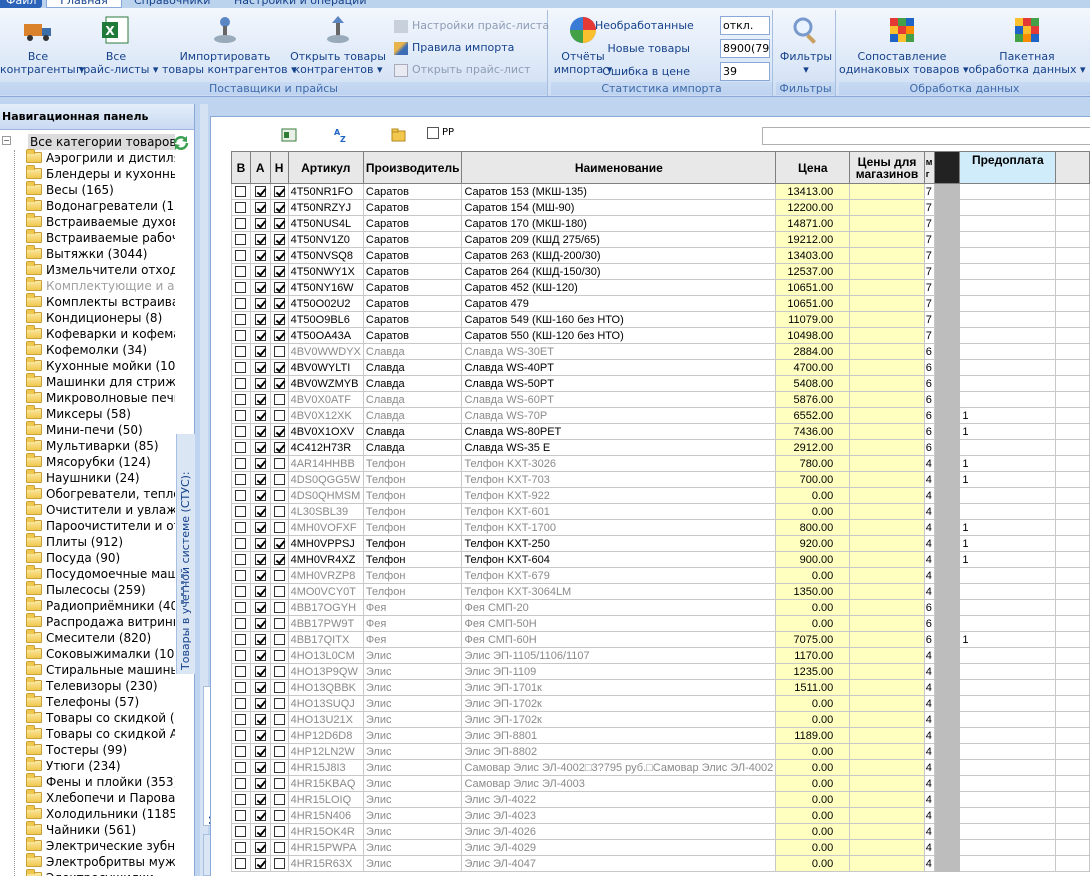 This screenshot has width=1090, height=876. What do you see at coordinates (181, 143) in the screenshot?
I see `refresh-icon` at bounding box center [181, 143].